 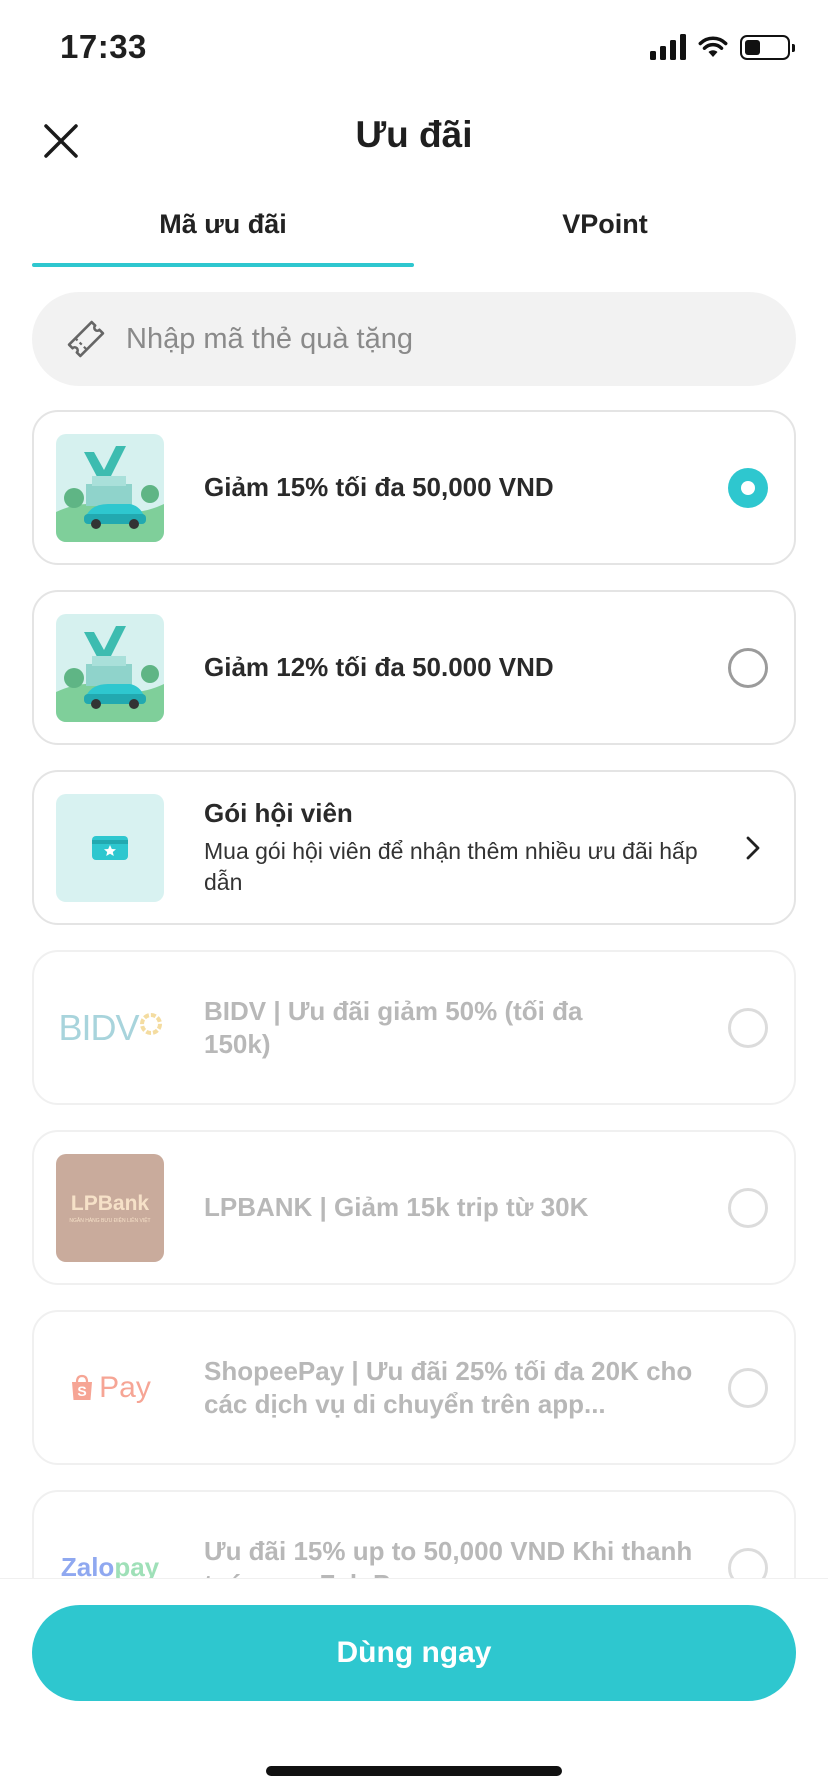 I want to click on battery-icon, so click(x=767, y=47).